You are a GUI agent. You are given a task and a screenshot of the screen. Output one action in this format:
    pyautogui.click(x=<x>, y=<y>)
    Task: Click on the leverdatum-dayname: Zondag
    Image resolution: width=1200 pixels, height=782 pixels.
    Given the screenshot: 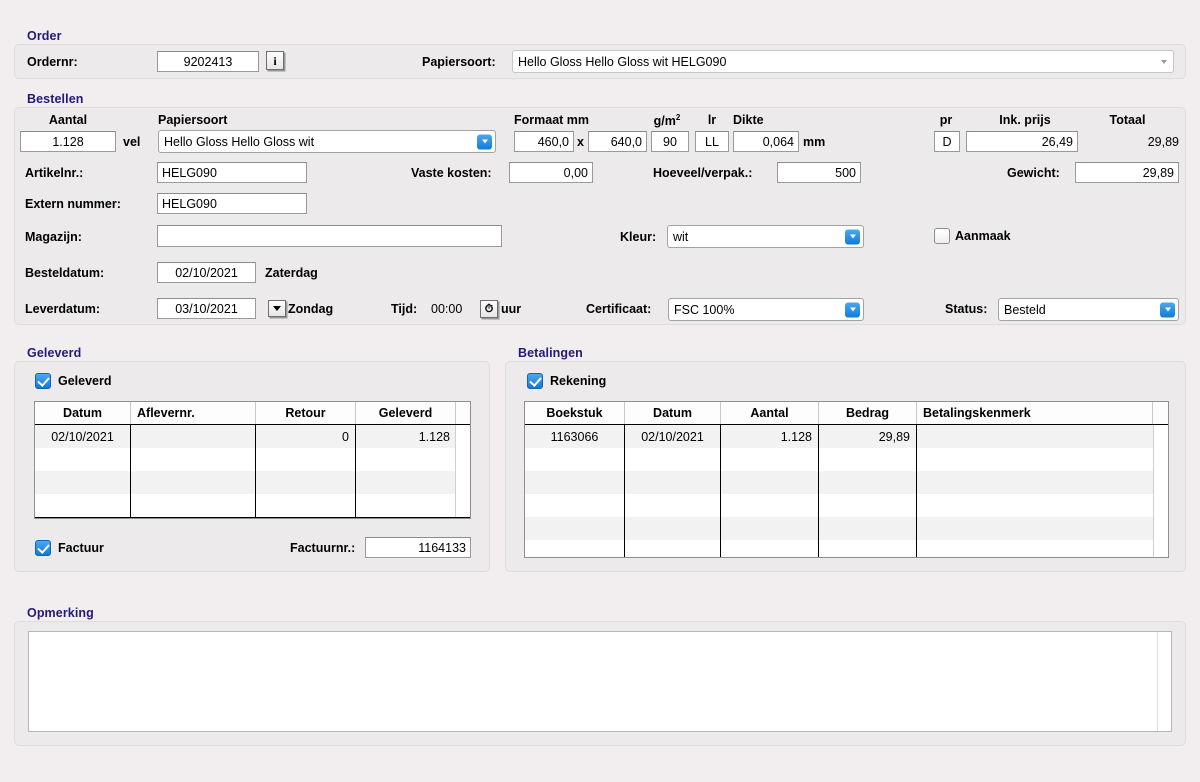 What is the action you would take?
    pyautogui.click(x=311, y=309)
    